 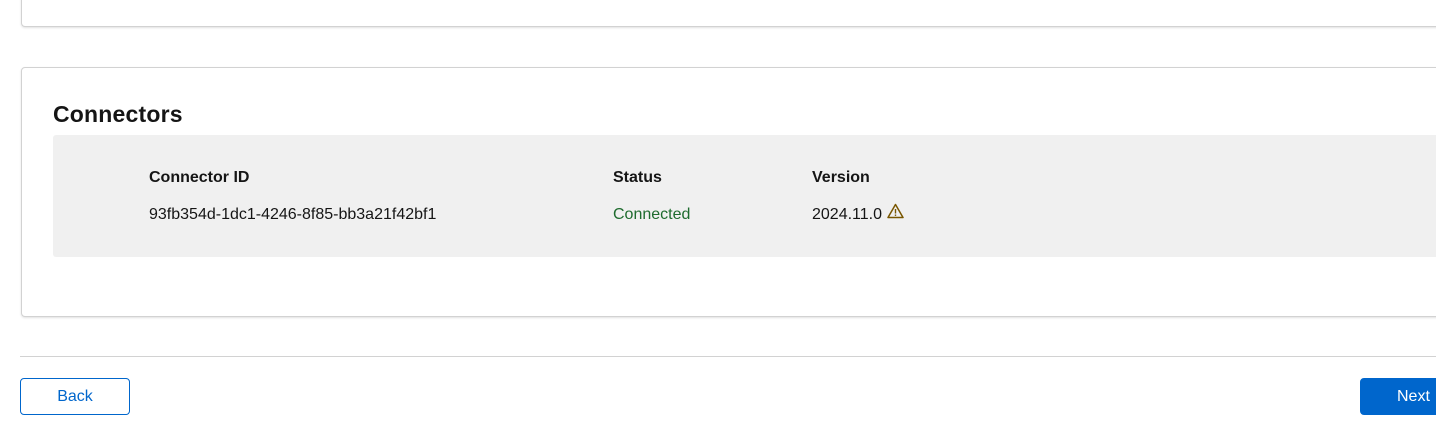 I want to click on warning-icon, so click(x=895, y=213).